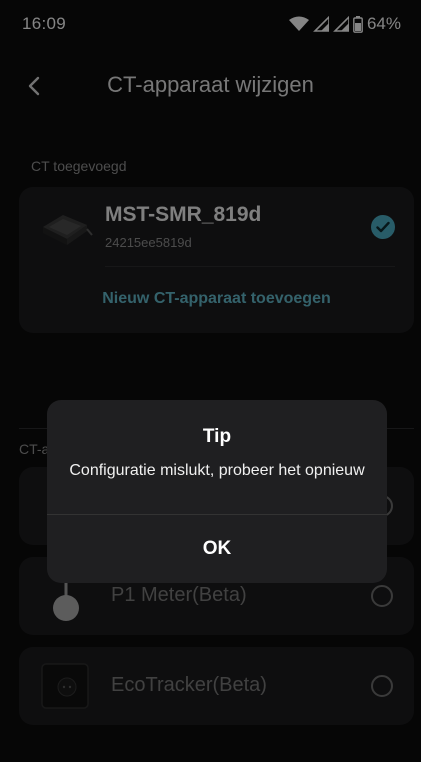  Describe the element at coordinates (217, 549) in the screenshot. I see `ok-button: OK` at that location.